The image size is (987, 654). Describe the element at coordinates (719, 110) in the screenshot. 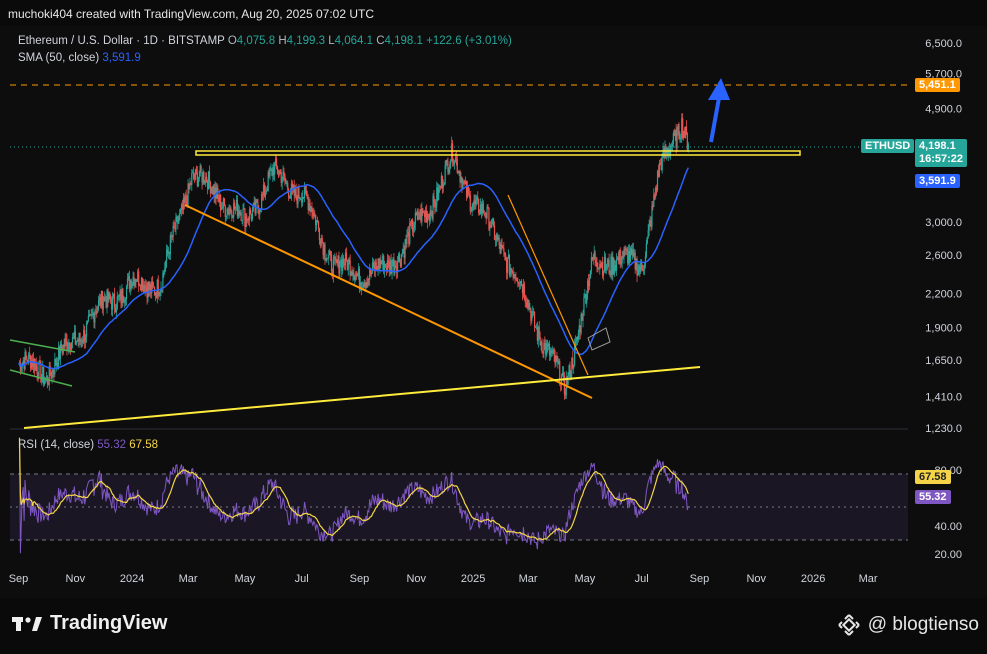

I see `up-arrow-icon` at that location.